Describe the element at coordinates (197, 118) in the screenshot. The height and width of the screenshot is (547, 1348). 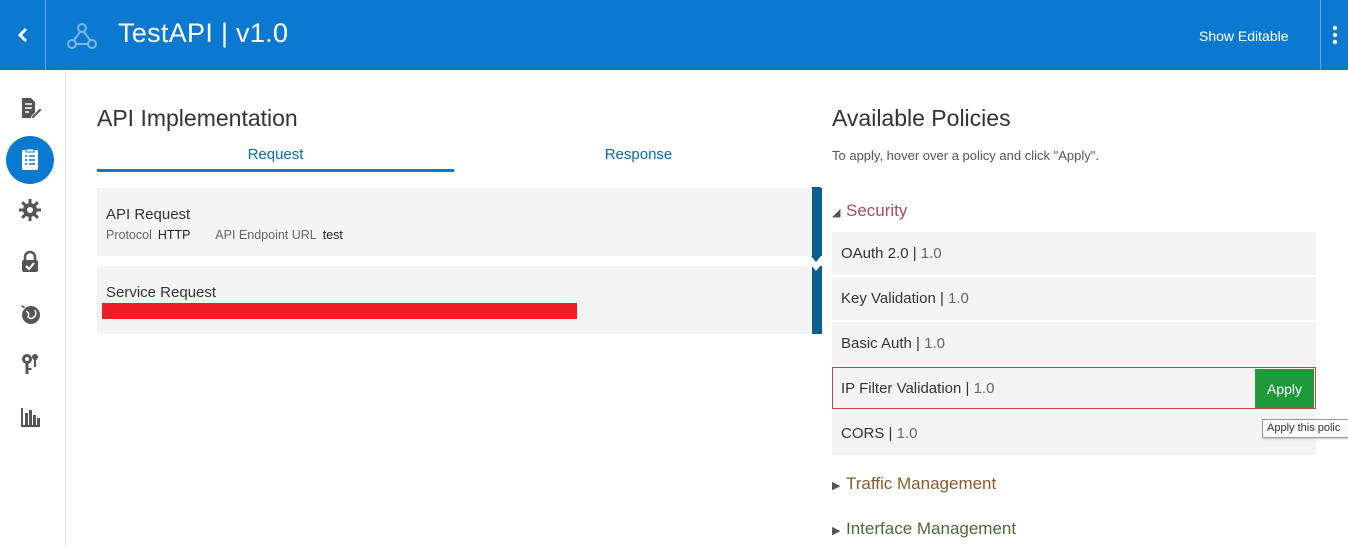
I see `implementation-title: API Implementation` at that location.